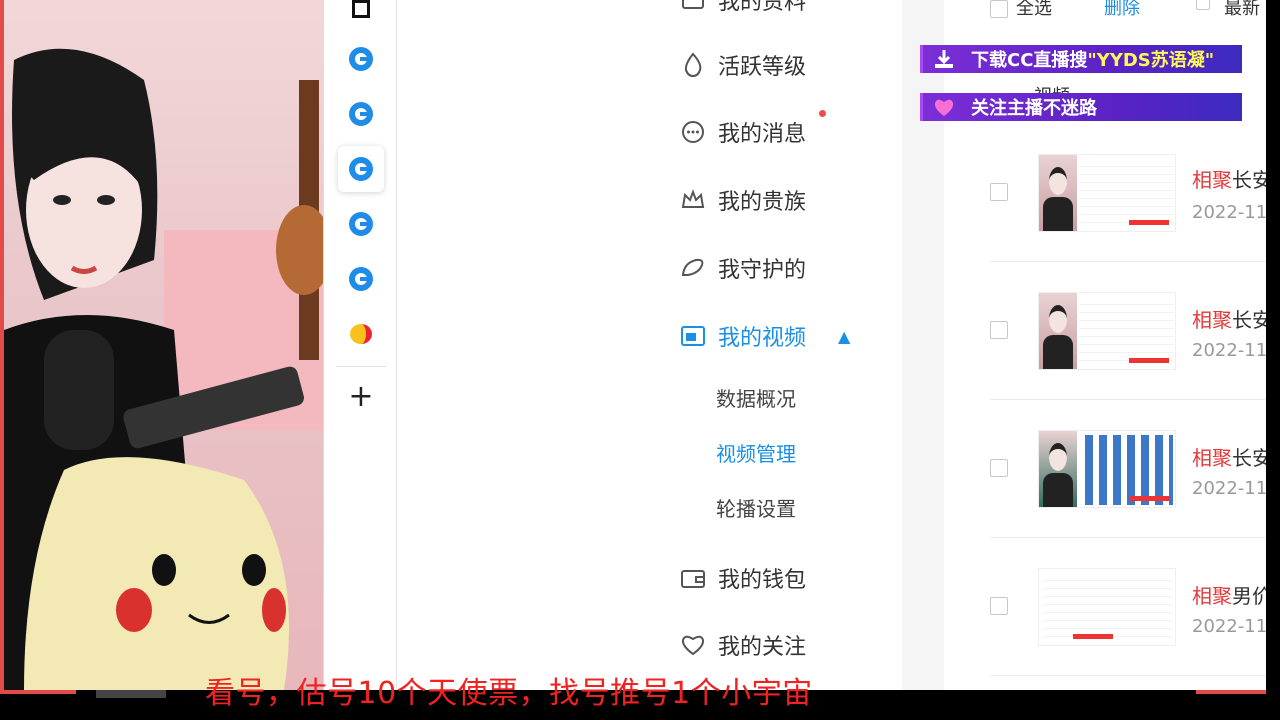 This screenshot has height=720, width=1280. What do you see at coordinates (756, 507) in the screenshot?
I see `submenu-item-carousel-settings: 轮播设置` at bounding box center [756, 507].